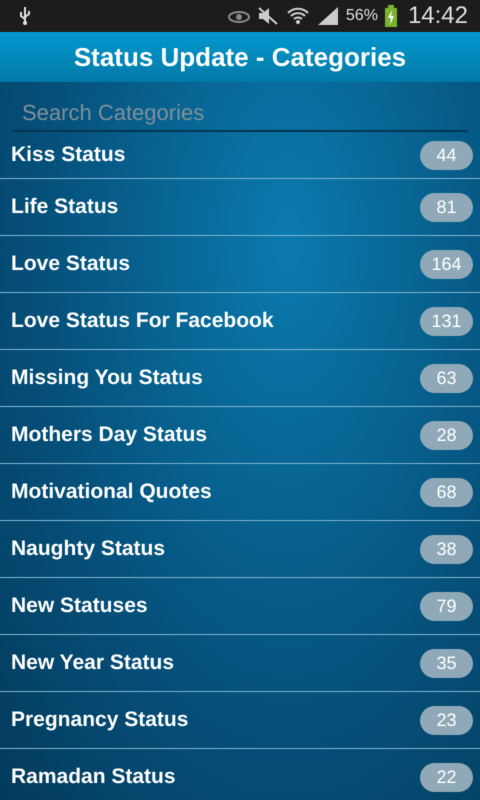 Image resolution: width=480 pixels, height=800 pixels. I want to click on count-badge: 35, so click(446, 663).